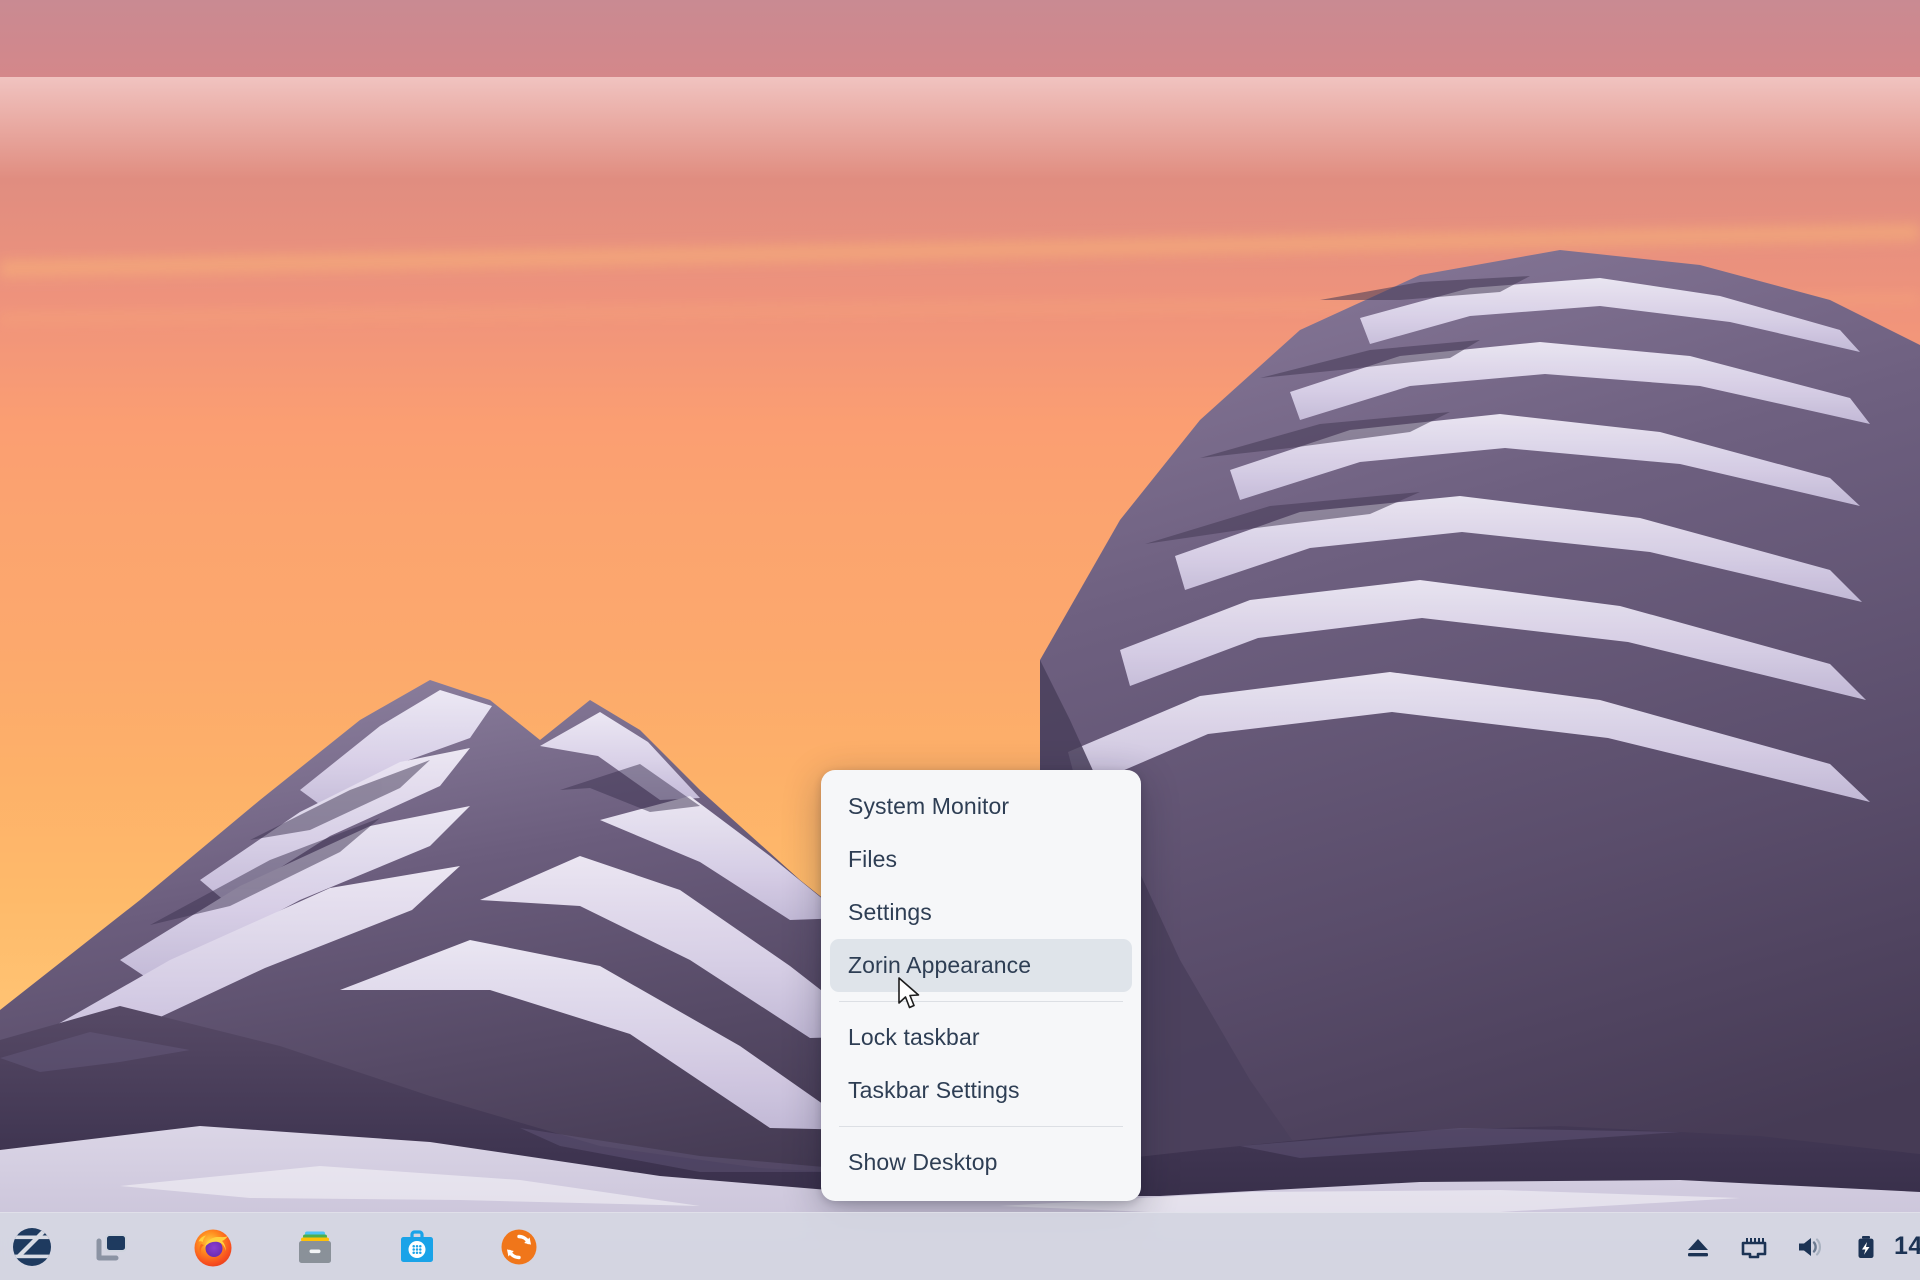 Image resolution: width=1920 pixels, height=1280 pixels. Describe the element at coordinates (981, 1037) in the screenshot. I see `menu-item-lock-taskbar: Lock taskbar` at that location.